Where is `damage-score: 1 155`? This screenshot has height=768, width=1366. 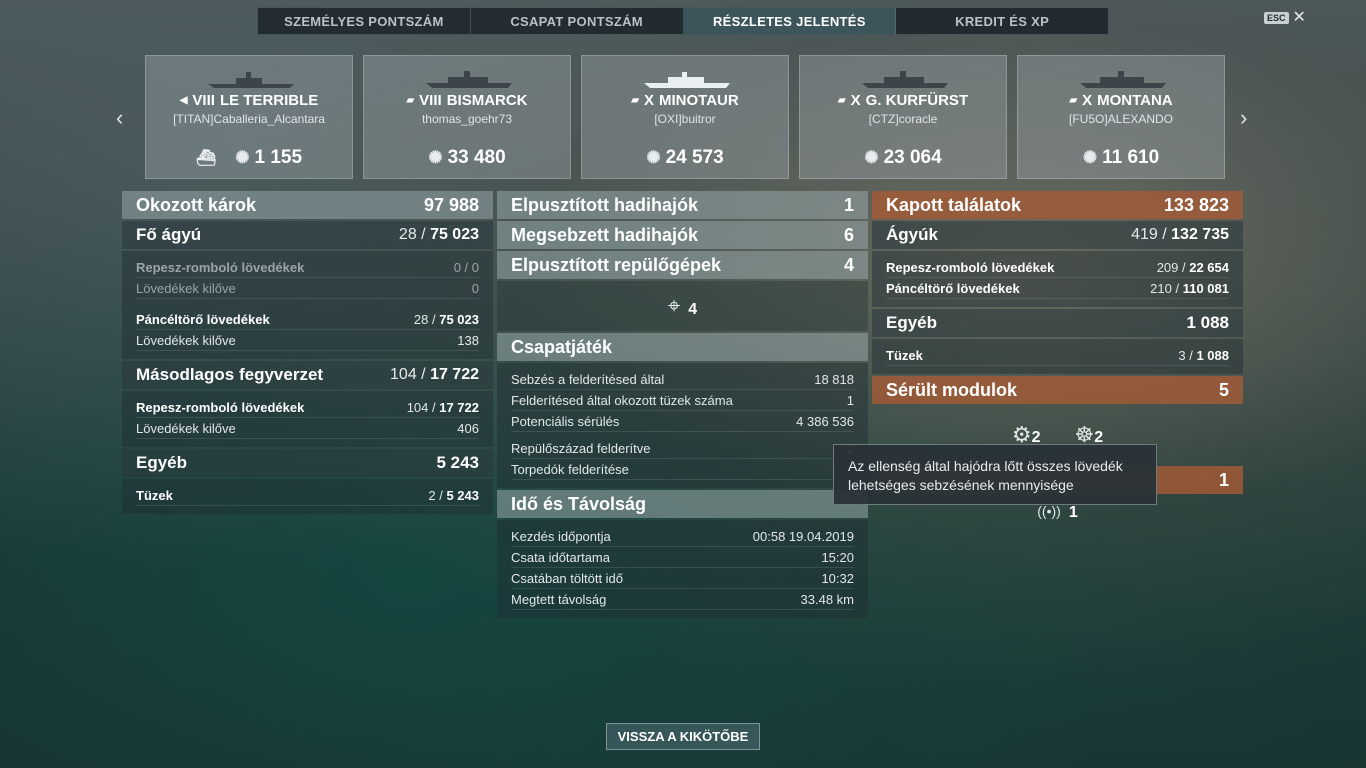 damage-score: 1 155 is located at coordinates (278, 157).